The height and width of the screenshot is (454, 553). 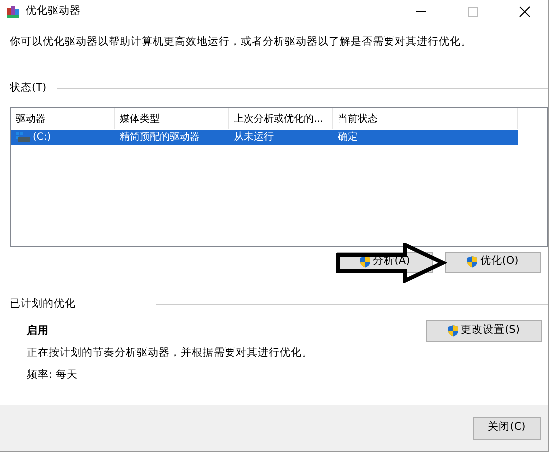 I want to click on optimize-button: 优化(O), so click(x=493, y=262).